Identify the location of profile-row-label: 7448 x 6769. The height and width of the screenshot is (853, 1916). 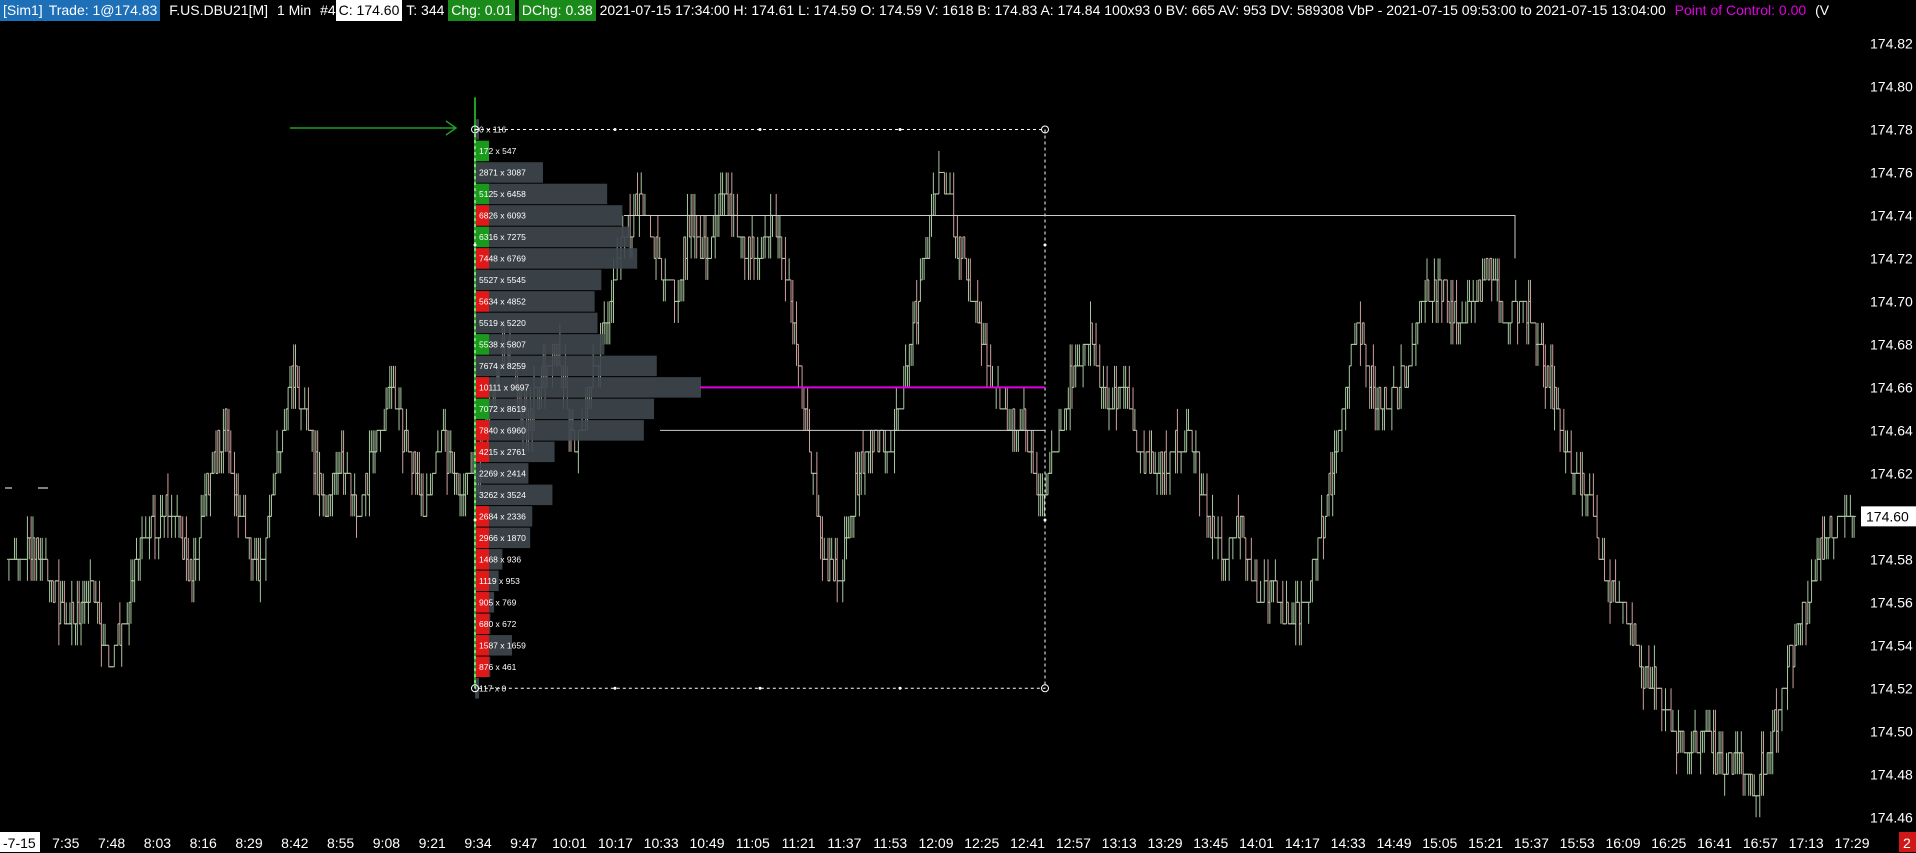
(502, 258).